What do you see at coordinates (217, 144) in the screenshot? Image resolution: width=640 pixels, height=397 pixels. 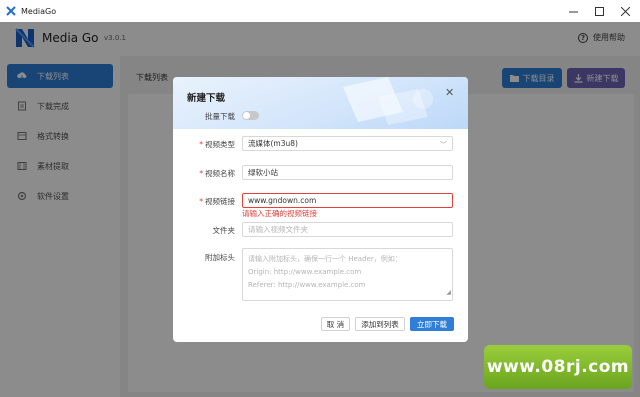 I see `type-label: * 视频类型` at bounding box center [217, 144].